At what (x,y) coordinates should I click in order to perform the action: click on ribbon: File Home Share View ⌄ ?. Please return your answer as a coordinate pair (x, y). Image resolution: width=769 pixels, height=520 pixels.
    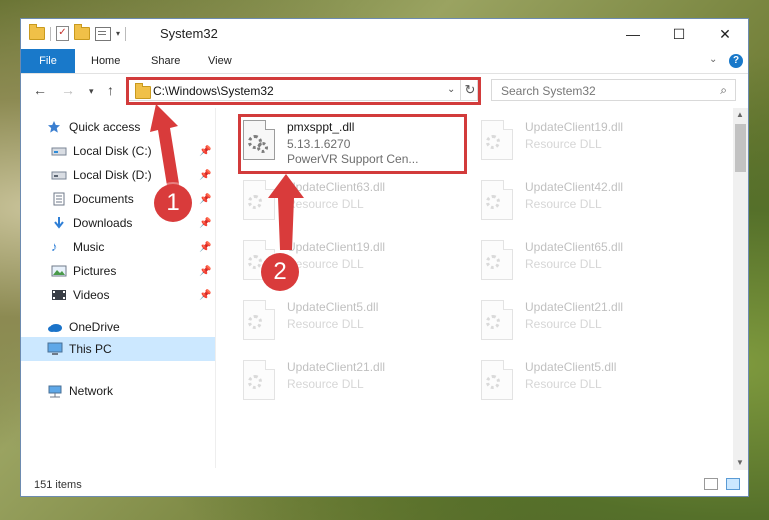
    Looking at the image, I should click on (384, 61).